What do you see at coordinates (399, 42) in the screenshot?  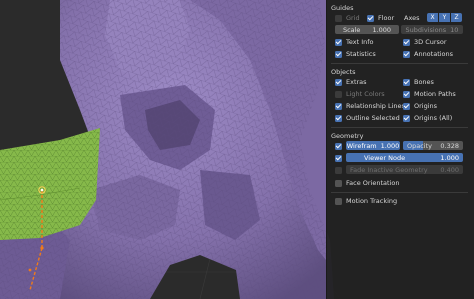 I see `guides-row-text-info: Text Info 3D Cursor` at bounding box center [399, 42].